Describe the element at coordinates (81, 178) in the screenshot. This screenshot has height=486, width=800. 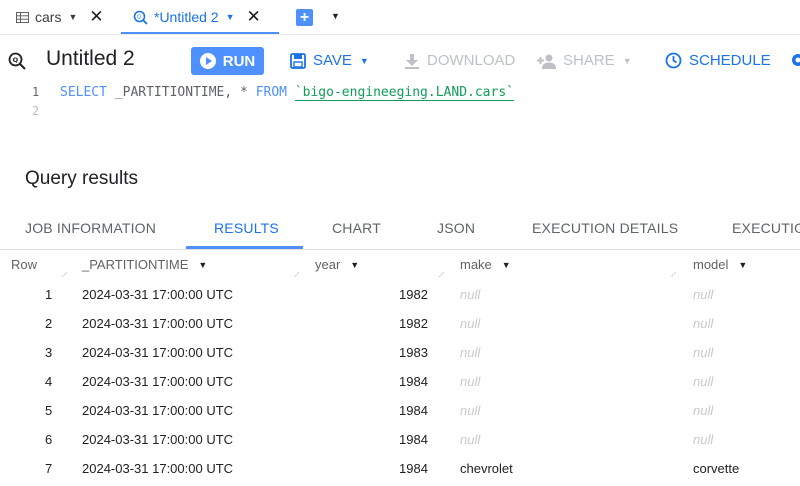
I see `query-results-title: Query results` at that location.